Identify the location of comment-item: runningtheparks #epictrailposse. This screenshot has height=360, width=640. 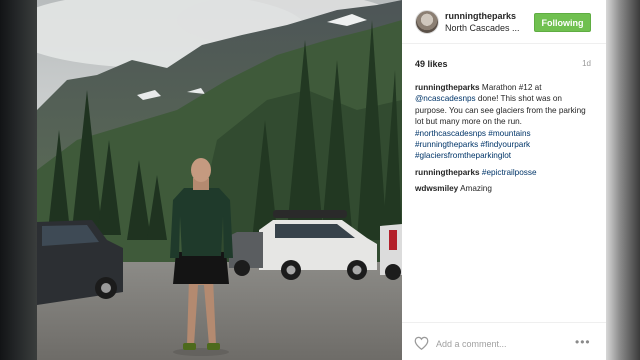
(505, 172).